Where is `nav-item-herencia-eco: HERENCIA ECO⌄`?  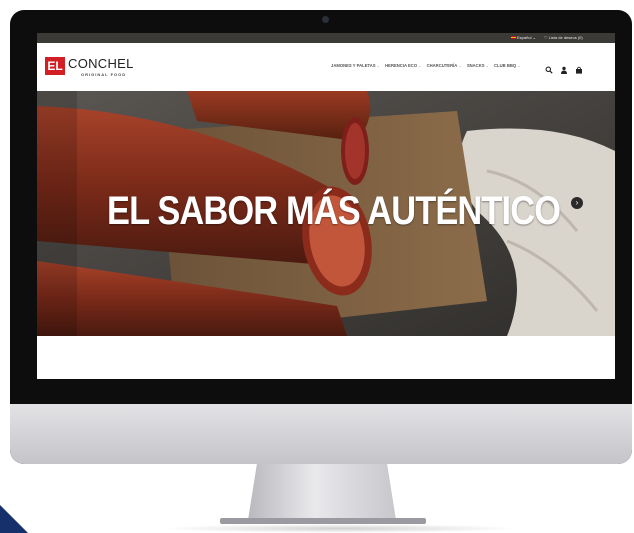 nav-item-herencia-eco: HERENCIA ECO⌄ is located at coordinates (403, 67).